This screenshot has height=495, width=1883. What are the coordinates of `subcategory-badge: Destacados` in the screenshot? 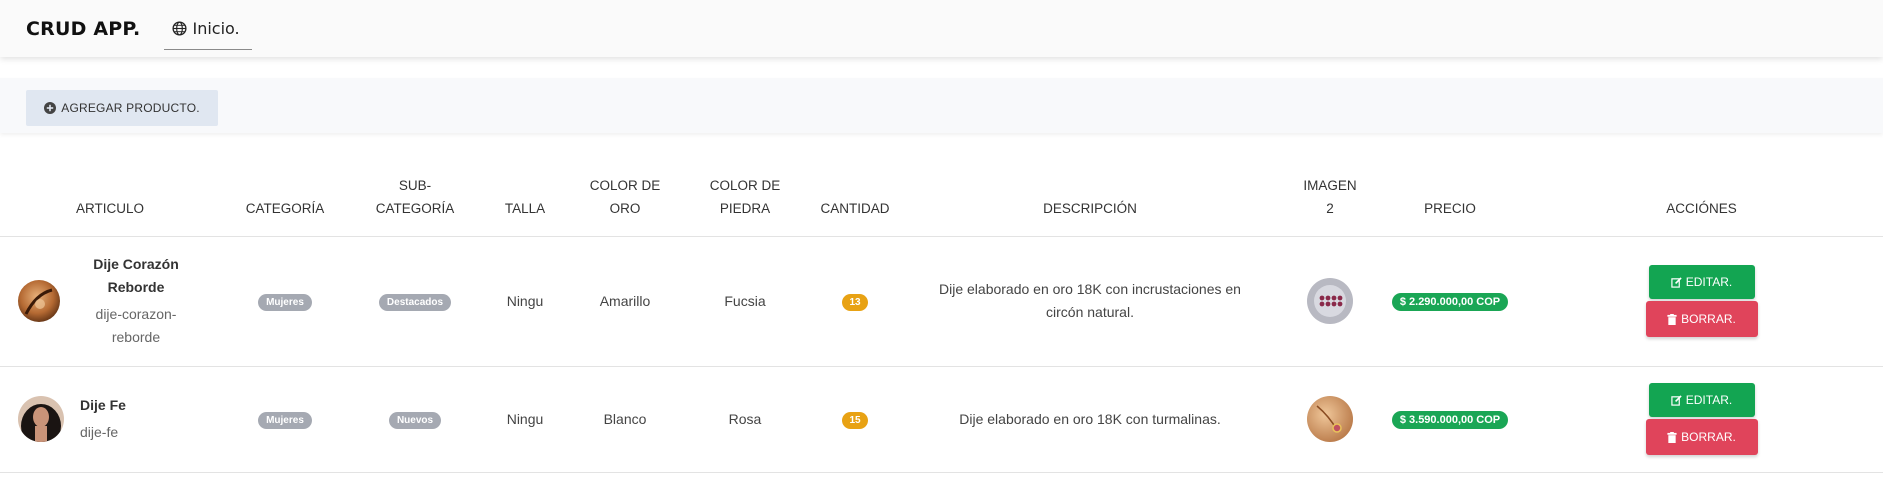 It's located at (415, 302).